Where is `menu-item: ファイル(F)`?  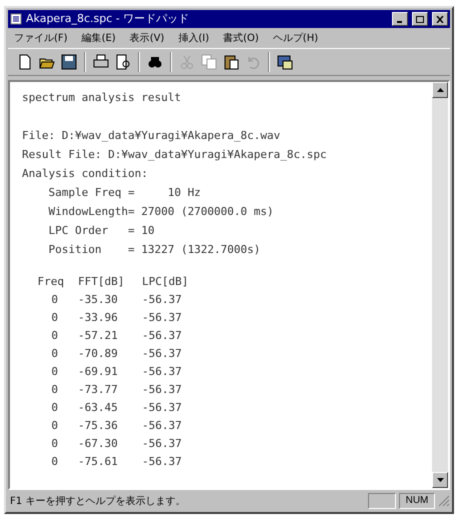 menu-item: ファイル(F) is located at coordinates (41, 38).